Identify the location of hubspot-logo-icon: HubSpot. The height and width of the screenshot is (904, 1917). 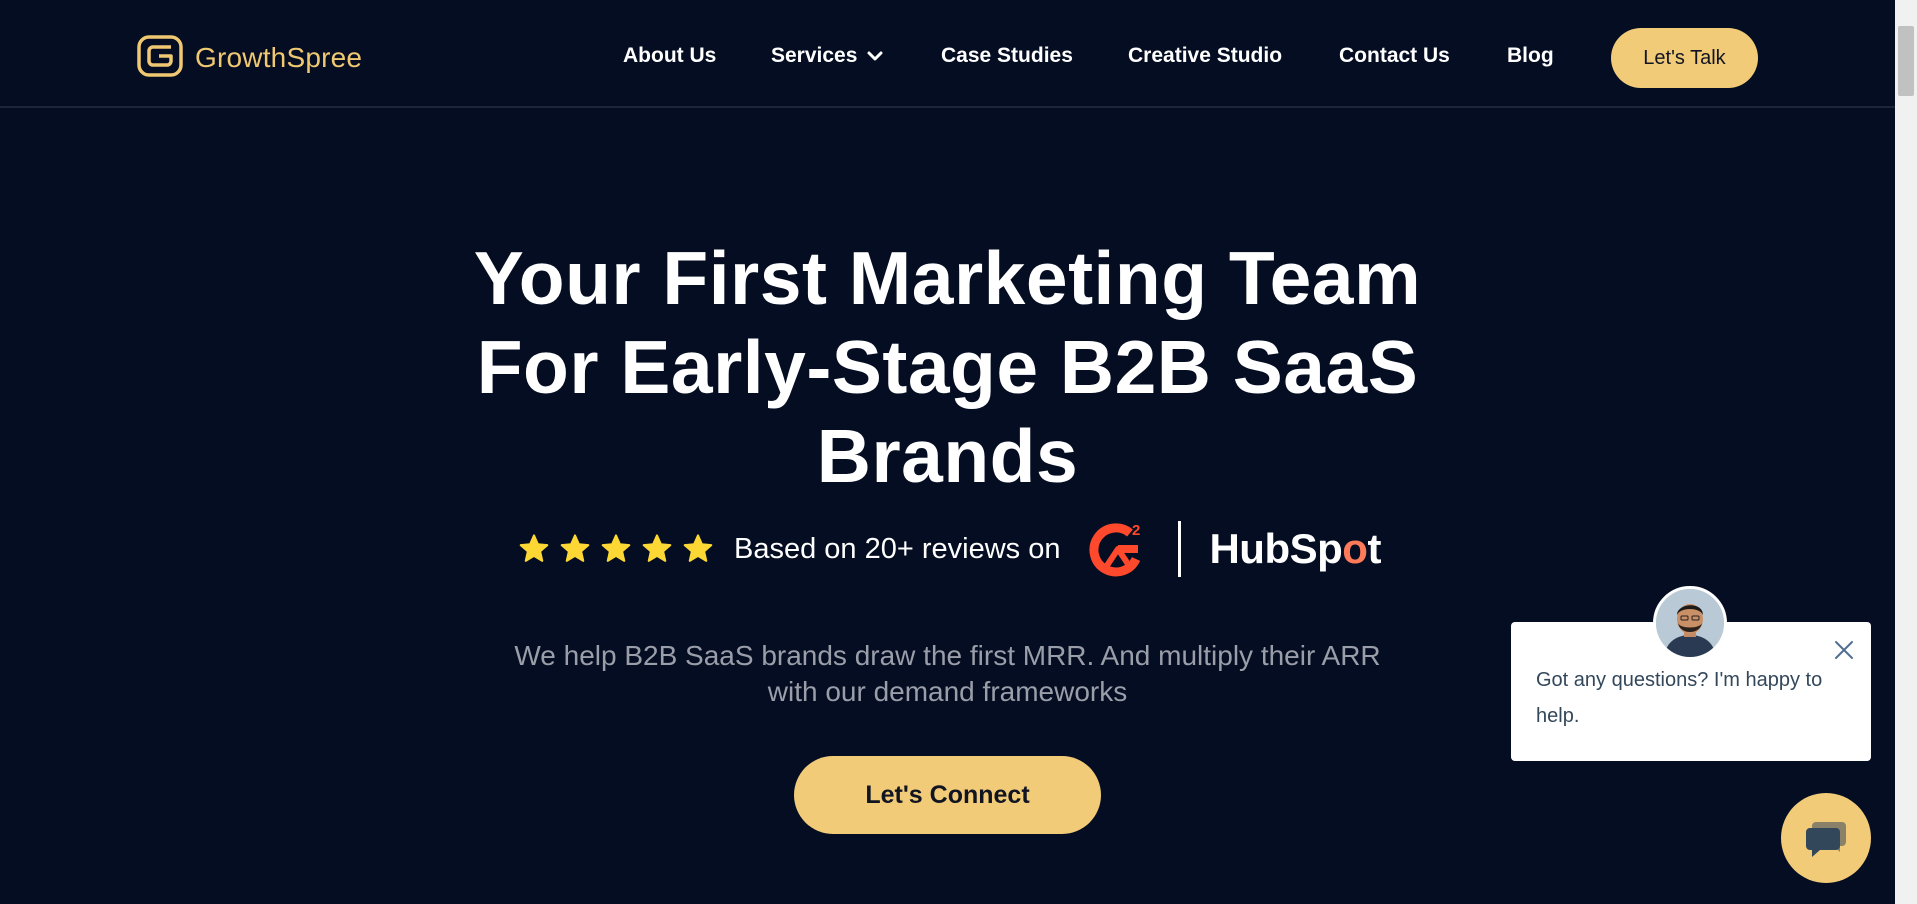
(1295, 549).